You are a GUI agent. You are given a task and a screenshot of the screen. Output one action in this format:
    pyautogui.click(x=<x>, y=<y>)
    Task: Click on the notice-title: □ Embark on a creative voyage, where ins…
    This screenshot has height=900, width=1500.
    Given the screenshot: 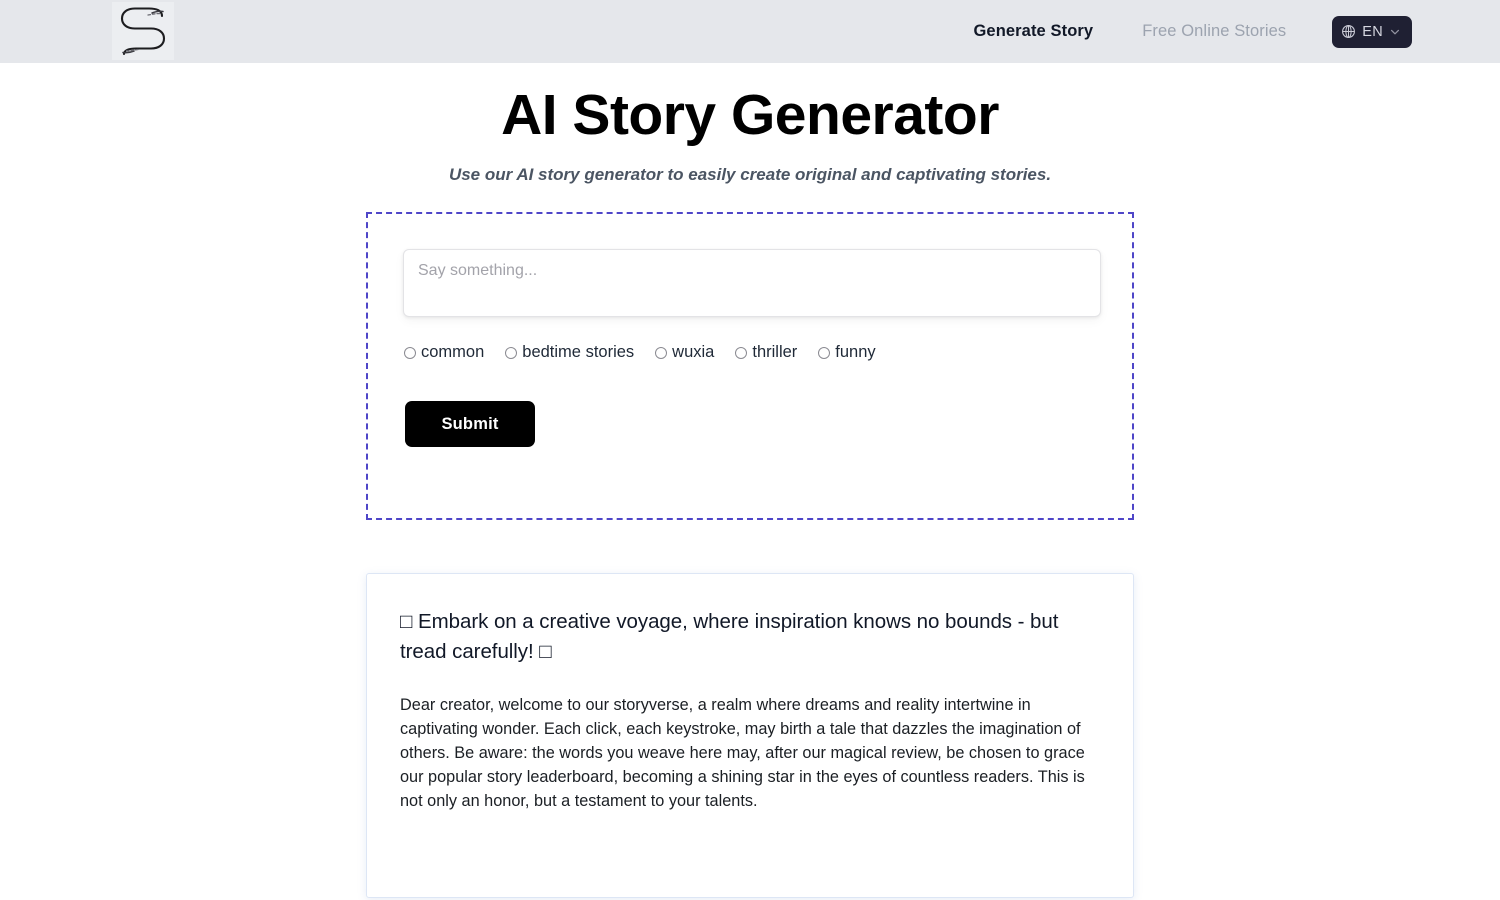 What is the action you would take?
    pyautogui.click(x=729, y=637)
    